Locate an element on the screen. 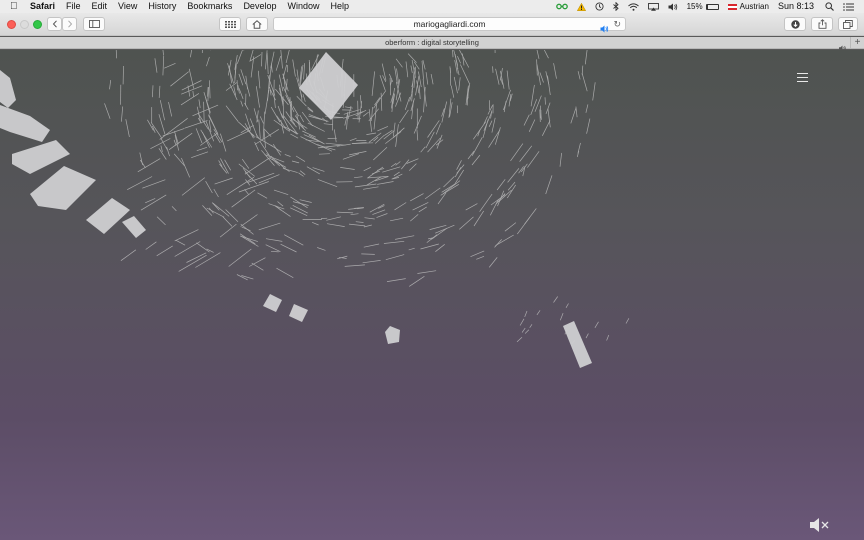  battery-status: 15% is located at coordinates (703, 6).